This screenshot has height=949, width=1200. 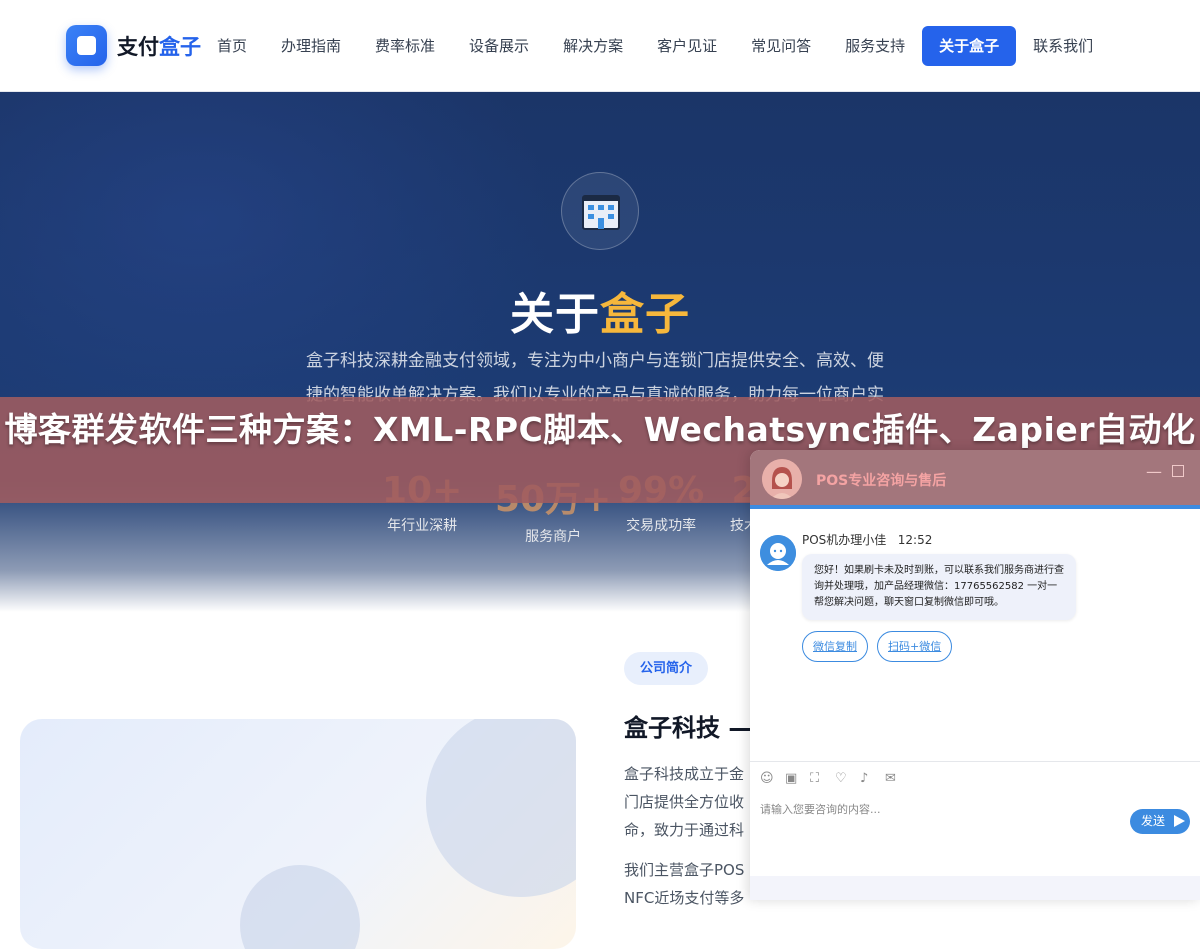 What do you see at coordinates (872, 779) in the screenshot?
I see `sound-icon: ♪` at bounding box center [872, 779].